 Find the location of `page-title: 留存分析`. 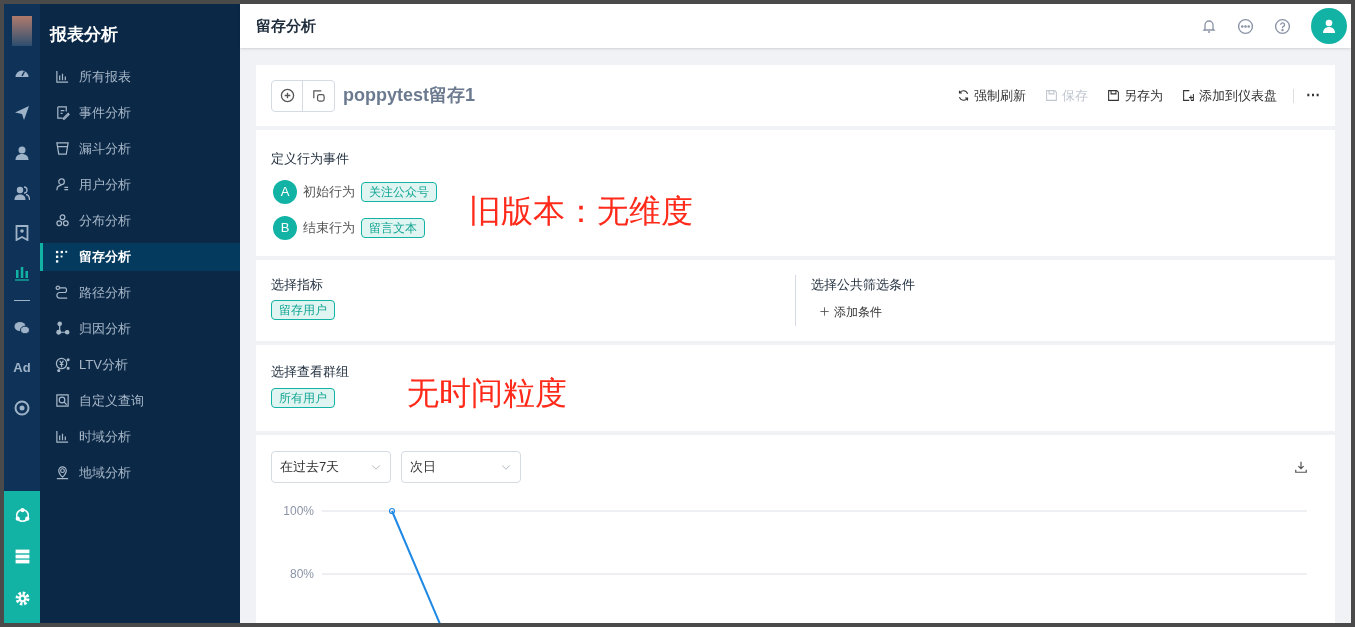

page-title: 留存分析 is located at coordinates (286, 25).